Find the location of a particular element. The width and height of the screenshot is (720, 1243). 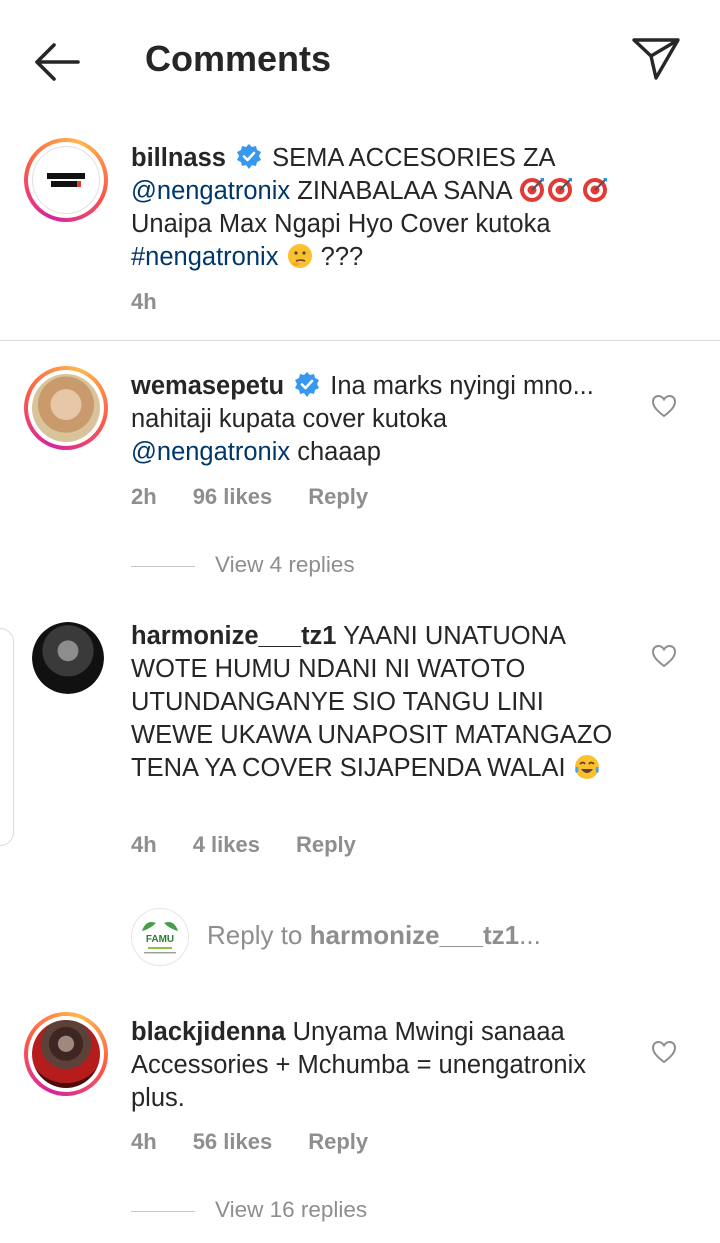

like-count: 96 likes is located at coordinates (233, 497).